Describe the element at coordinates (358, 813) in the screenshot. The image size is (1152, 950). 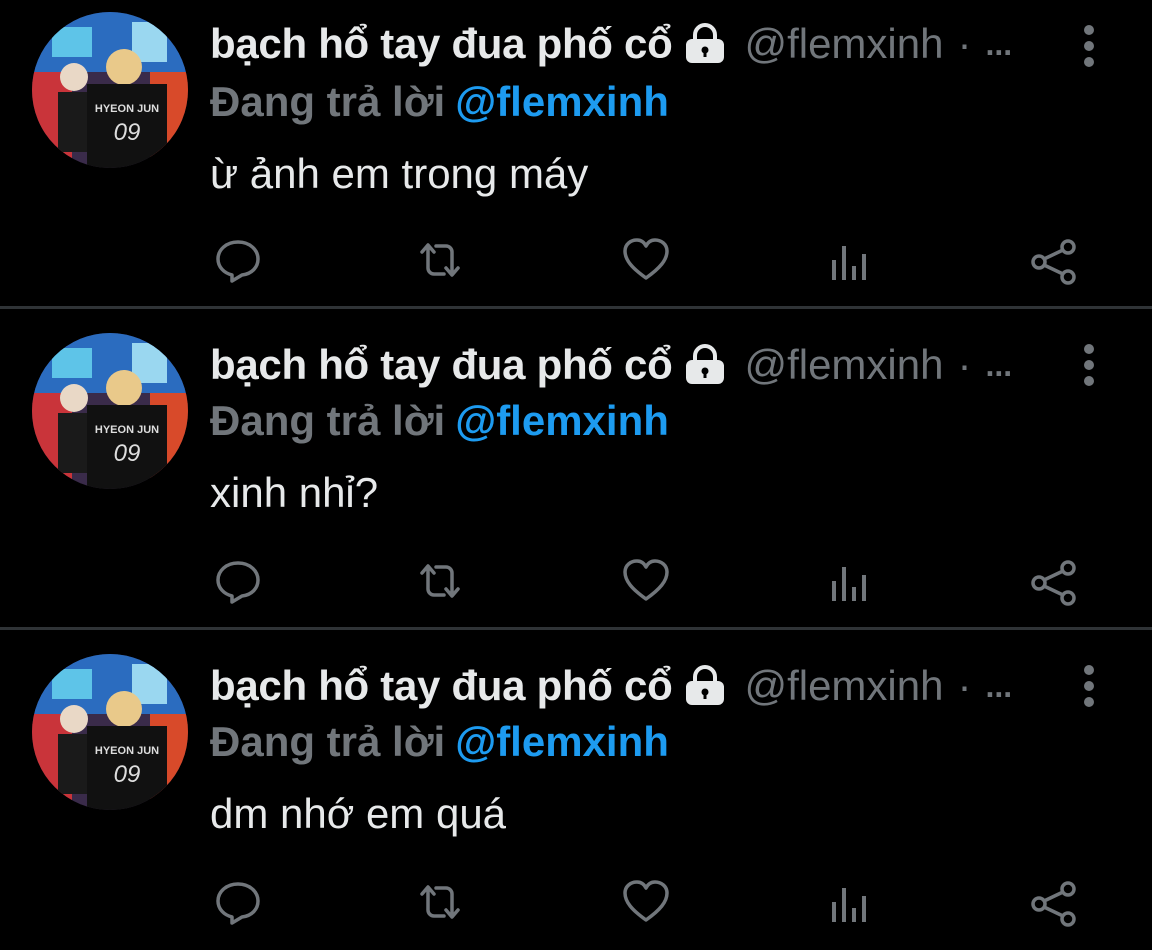
I see `tweet-text: dm nhớ em quá` at that location.